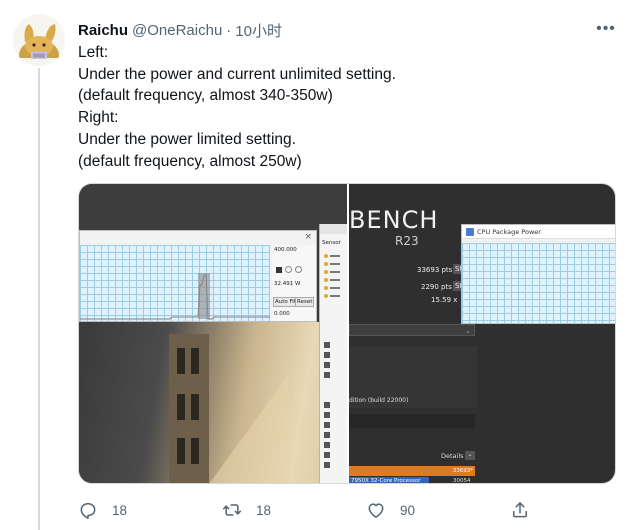  I want to click on graph-plot, so click(175, 283).